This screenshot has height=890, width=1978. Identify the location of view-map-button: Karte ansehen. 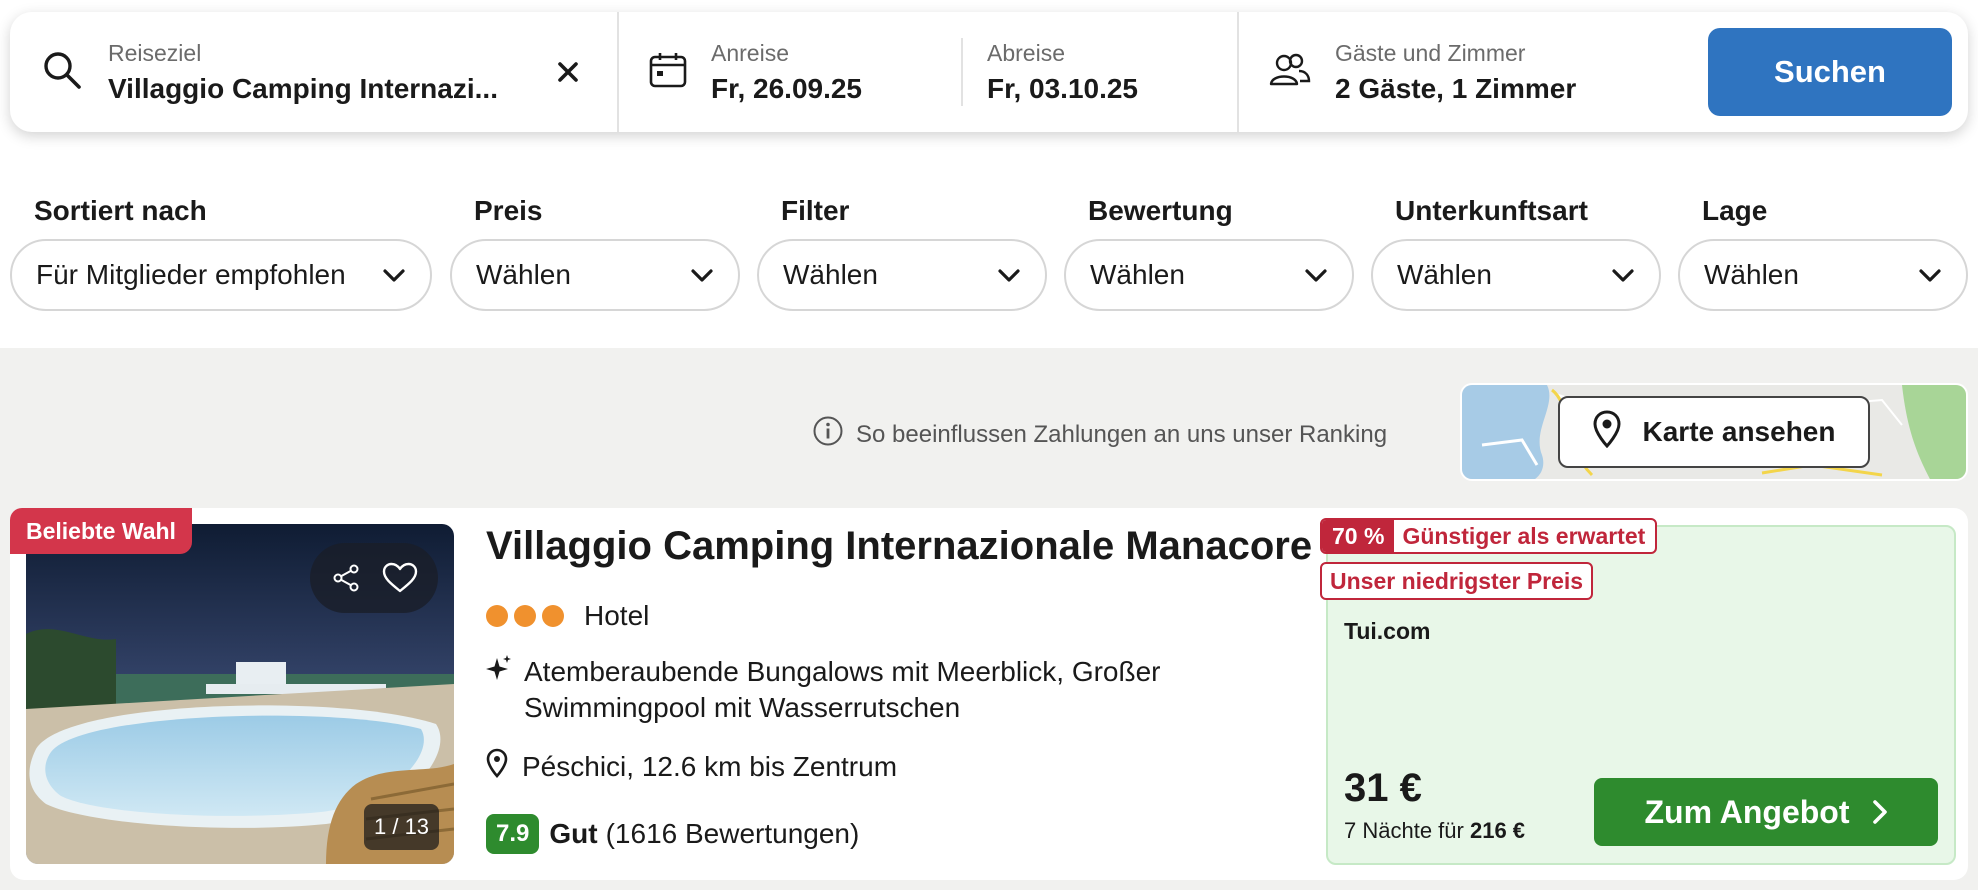
(1714, 432).